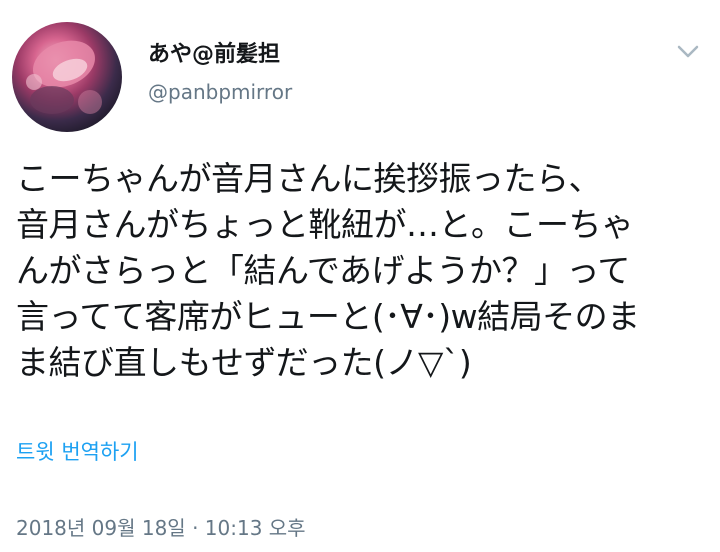 The height and width of the screenshot is (552, 720). What do you see at coordinates (309, 178) in the screenshot?
I see `tweet-text-line: こーちゃんが音月さんに挨拶振ったら、` at bounding box center [309, 178].